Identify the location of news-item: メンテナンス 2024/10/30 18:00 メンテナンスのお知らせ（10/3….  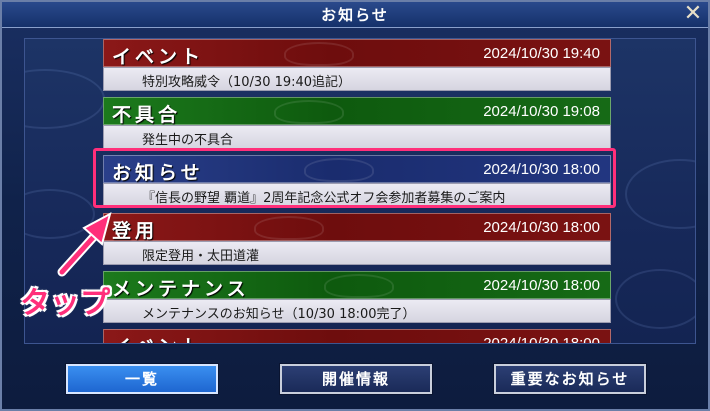
(357, 297).